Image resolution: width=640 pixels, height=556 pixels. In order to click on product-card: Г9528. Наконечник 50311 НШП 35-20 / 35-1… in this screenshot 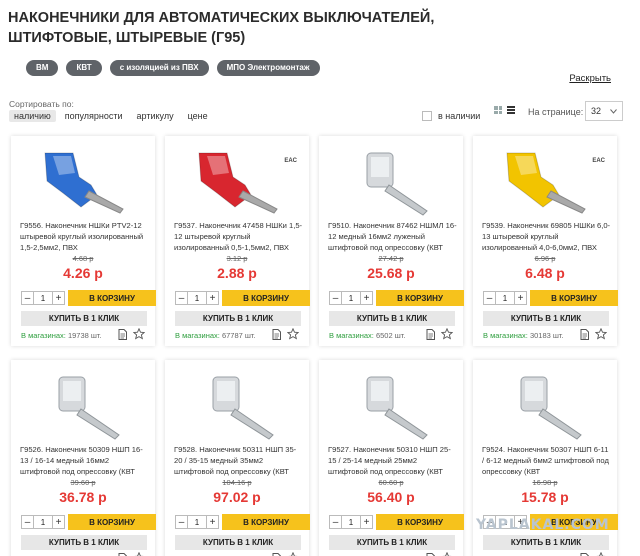, I will do `click(237, 458)`.